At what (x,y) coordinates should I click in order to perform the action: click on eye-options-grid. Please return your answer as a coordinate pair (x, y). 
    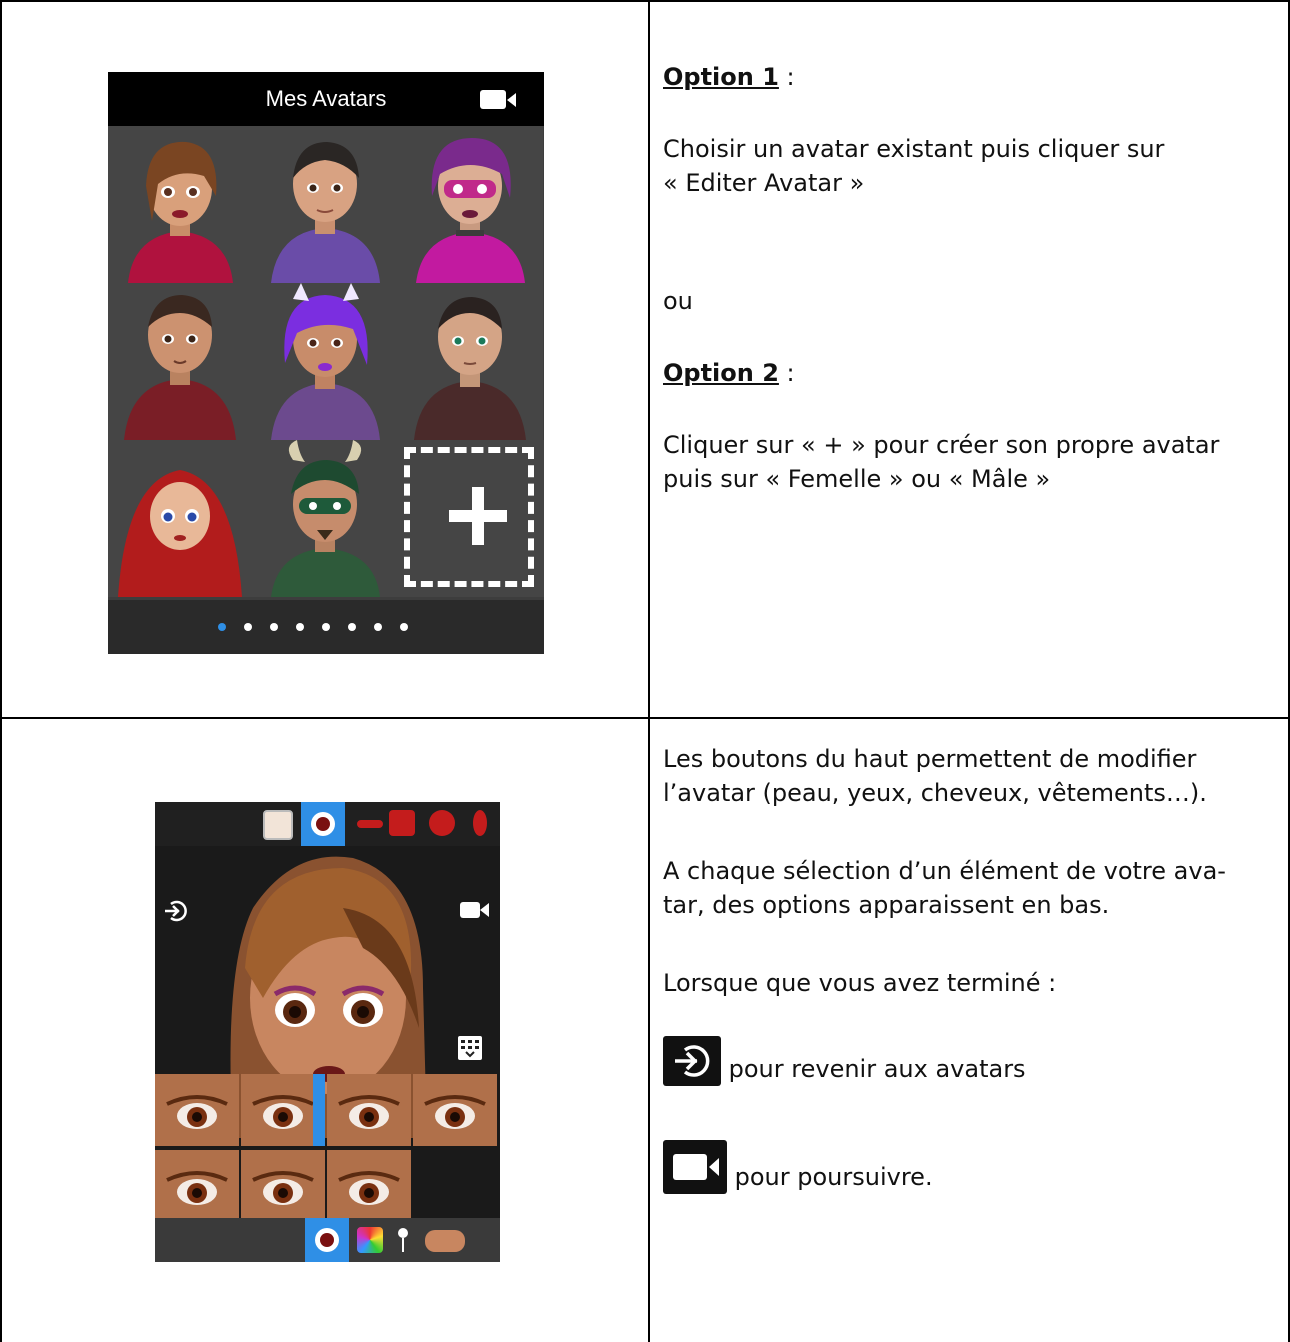
    Looking at the image, I should click on (327, 1149).